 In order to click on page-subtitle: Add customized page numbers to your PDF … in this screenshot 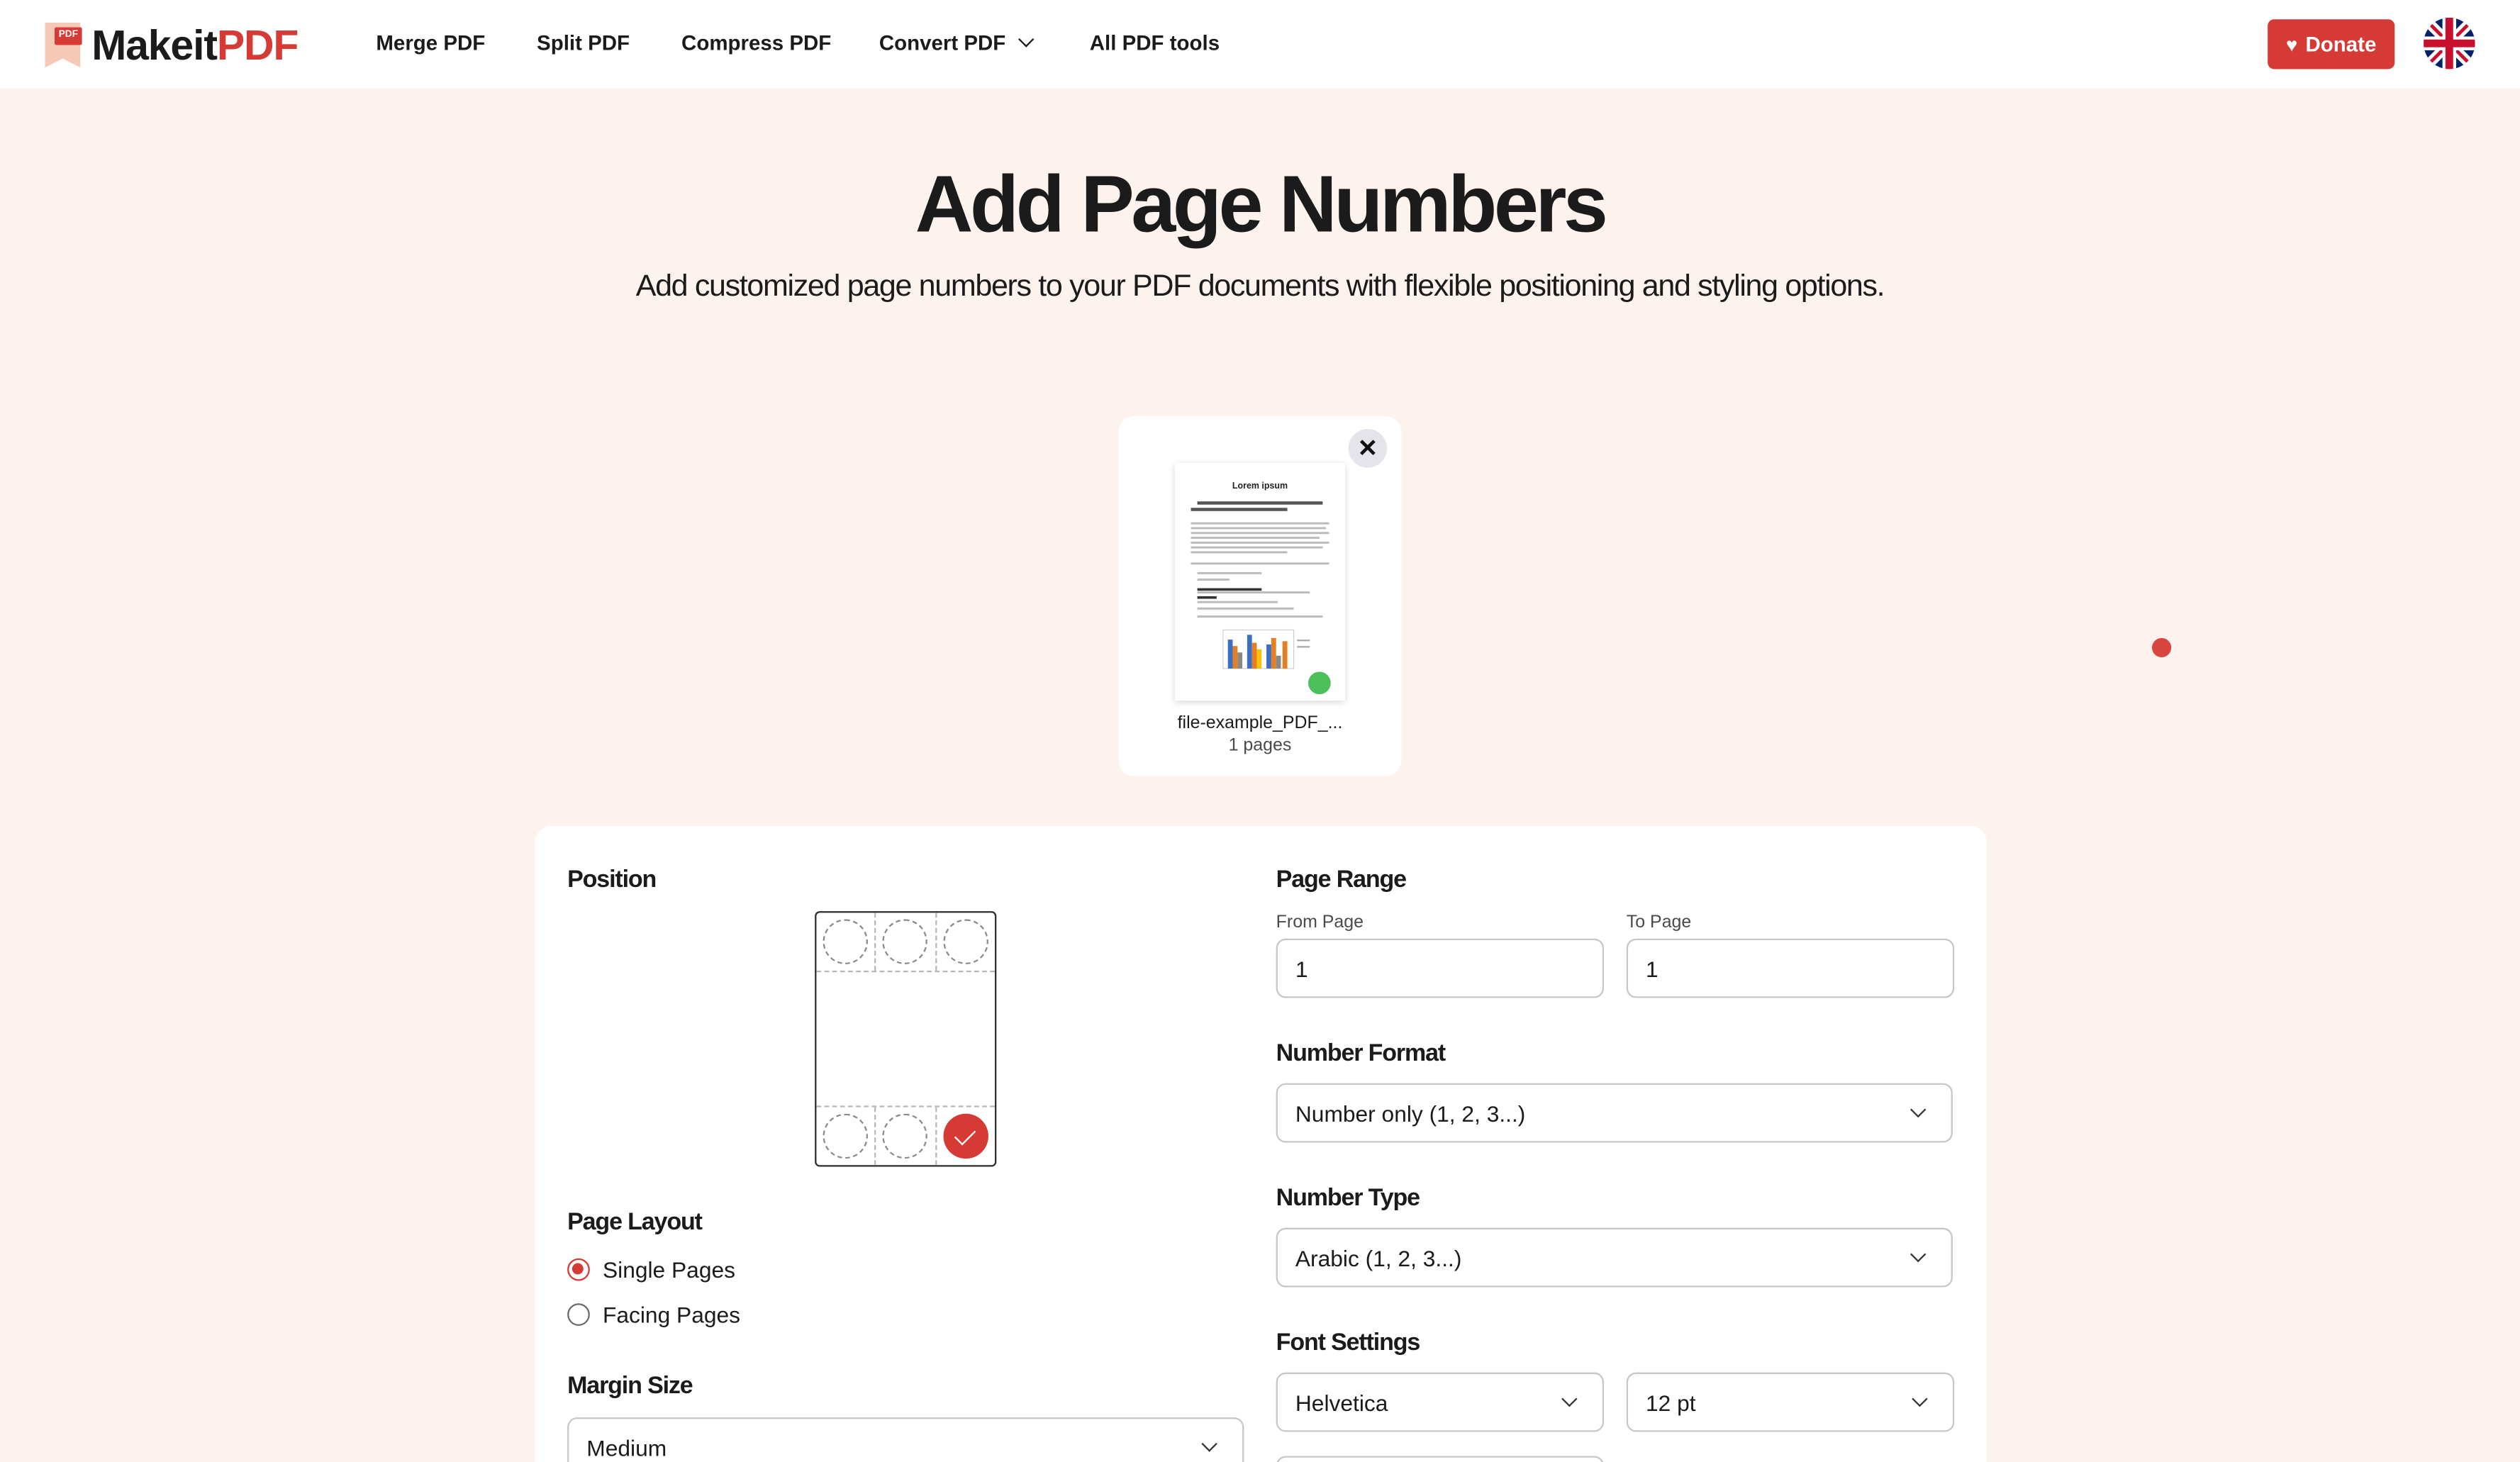, I will do `click(1260, 286)`.